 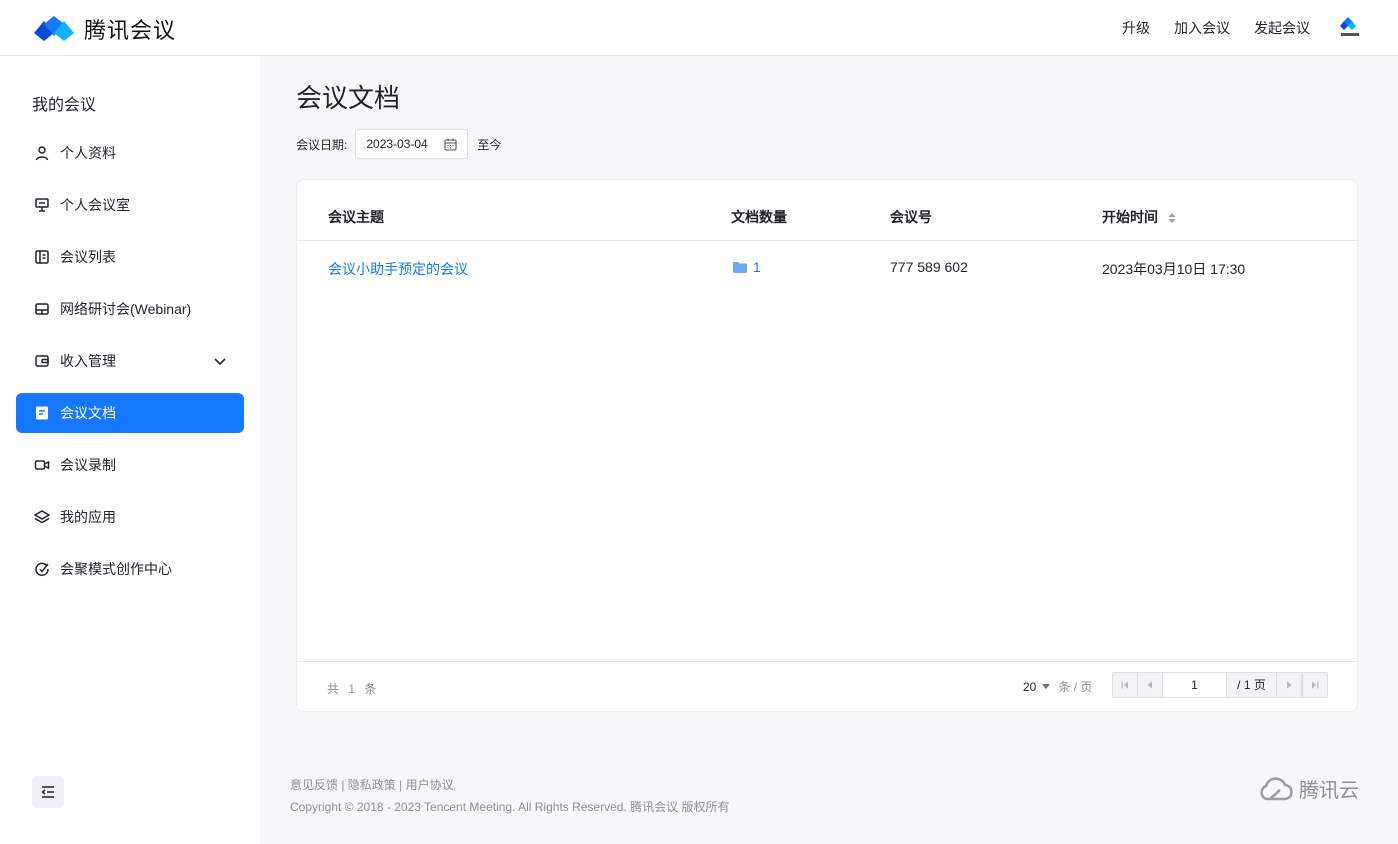 I want to click on user-icon, so click(x=42, y=153).